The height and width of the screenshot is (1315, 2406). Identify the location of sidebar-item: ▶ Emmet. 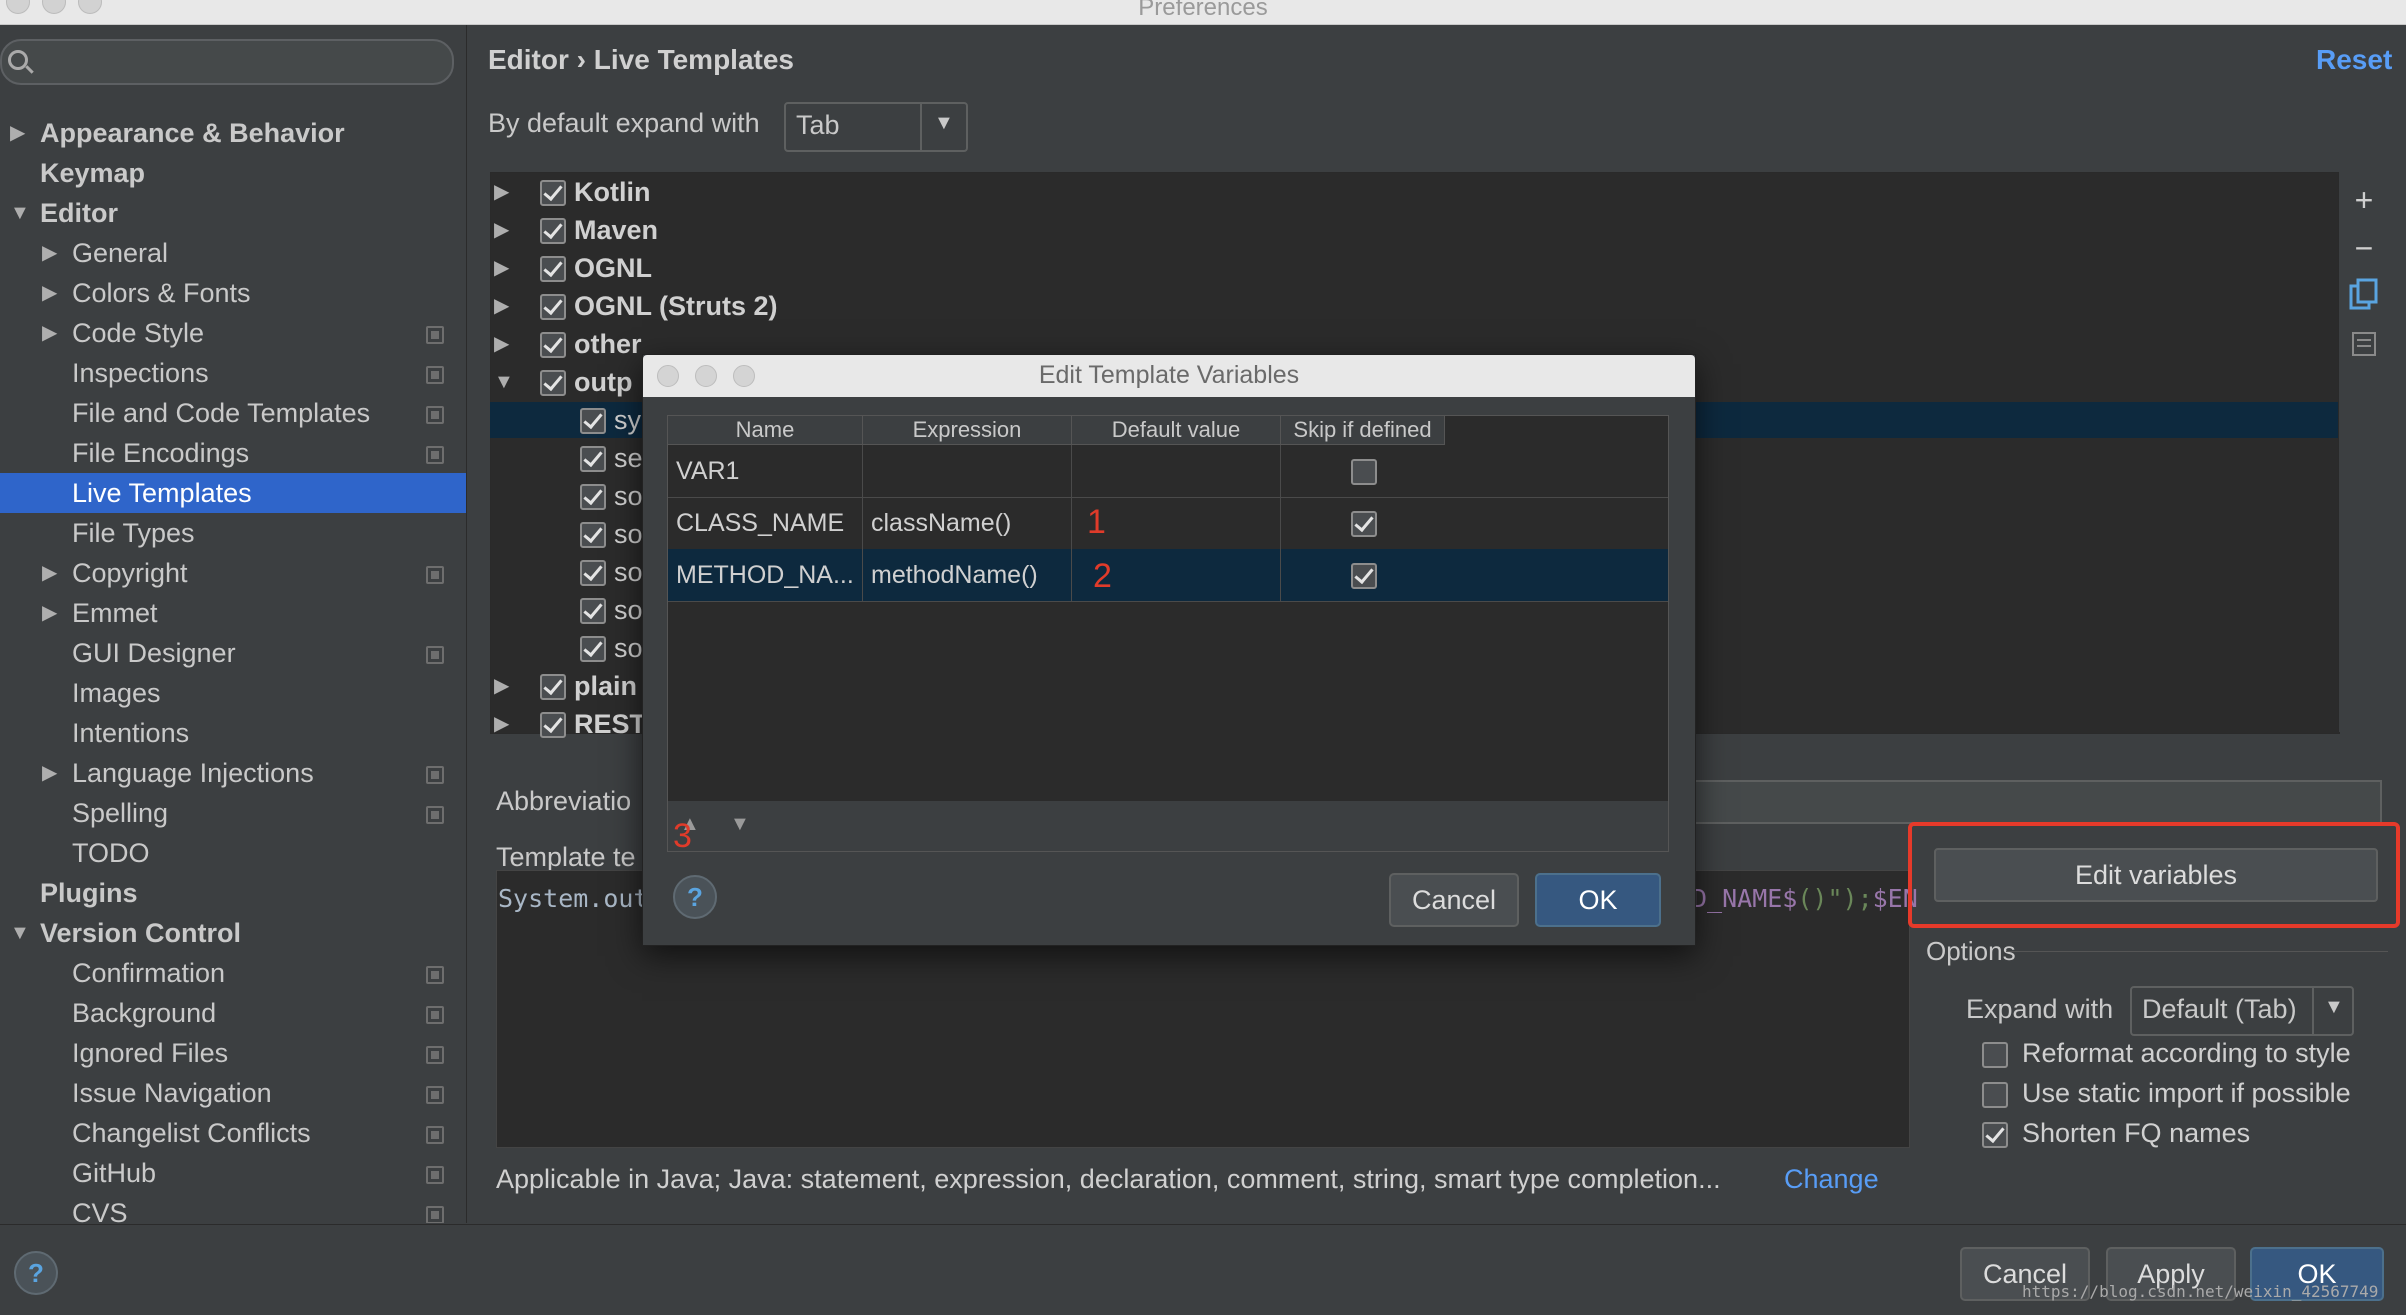
(233, 613).